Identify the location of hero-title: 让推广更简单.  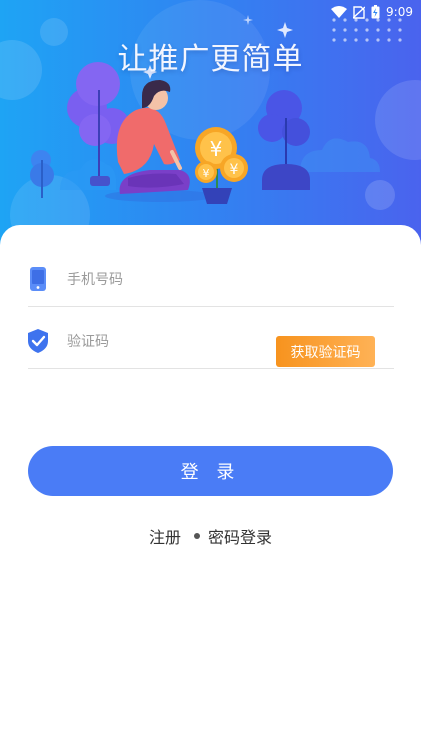
(210, 59).